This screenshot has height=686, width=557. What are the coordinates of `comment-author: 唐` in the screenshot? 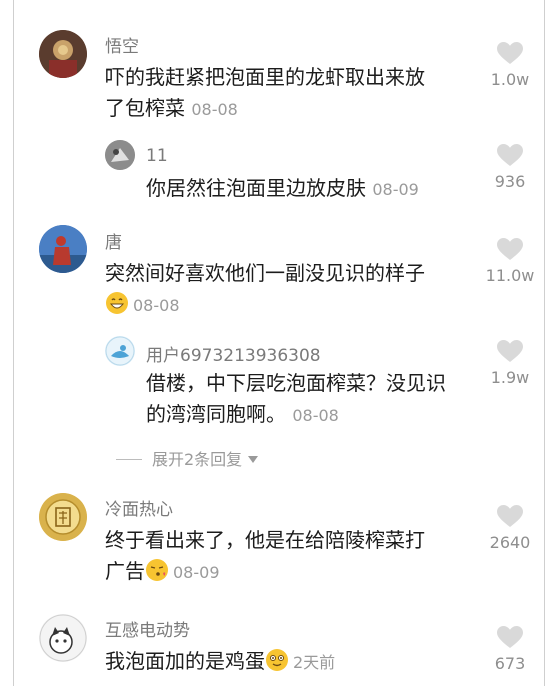 It's located at (113, 240).